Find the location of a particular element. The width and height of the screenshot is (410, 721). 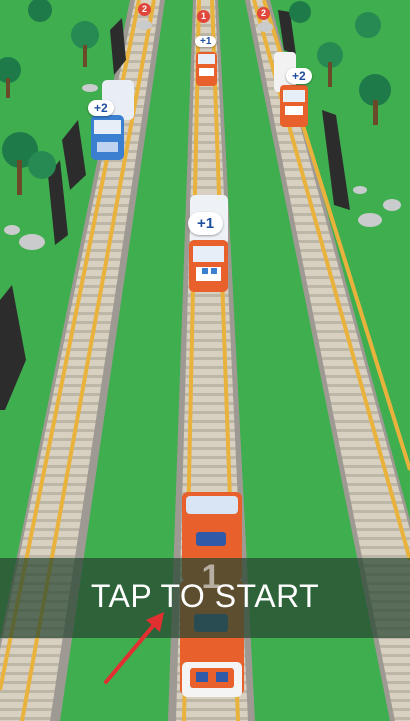

far-orange-train is located at coordinates (206, 69).